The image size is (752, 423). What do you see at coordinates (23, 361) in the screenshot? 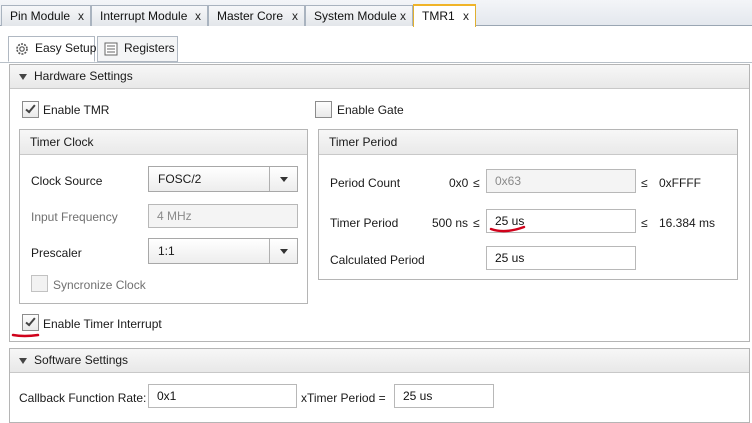
I see `collapse-triangle-icon` at bounding box center [23, 361].